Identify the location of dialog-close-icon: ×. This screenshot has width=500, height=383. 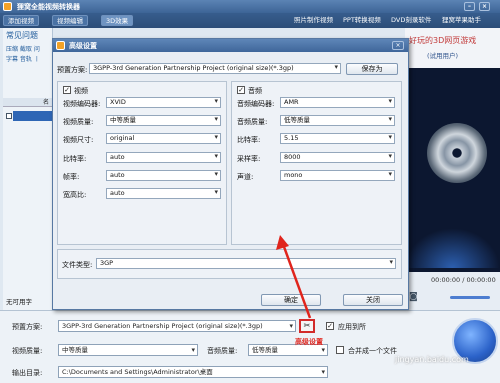
(398, 45).